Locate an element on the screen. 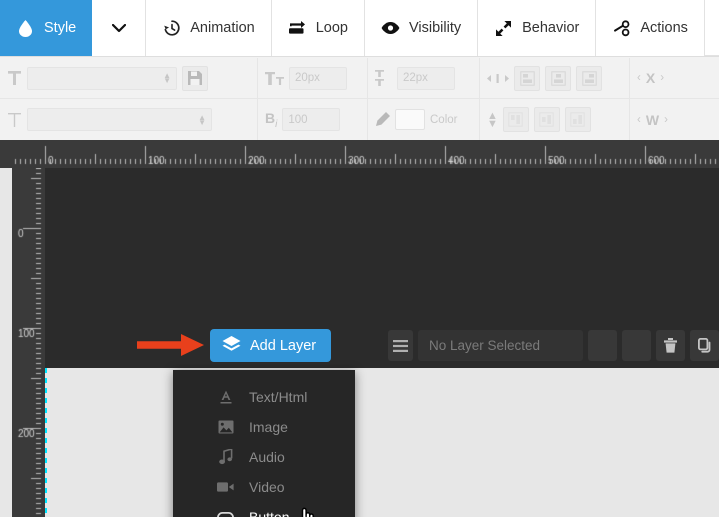 Image resolution: width=719 pixels, height=517 pixels. x-position-label: X is located at coordinates (650, 78).